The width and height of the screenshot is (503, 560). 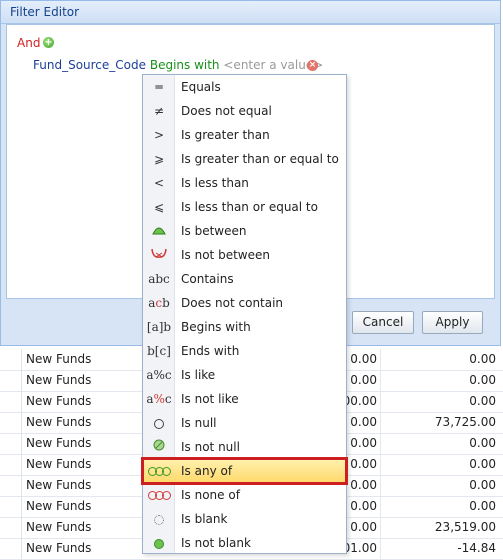 I want to click on not-contains-icon: acb, so click(x=159, y=303).